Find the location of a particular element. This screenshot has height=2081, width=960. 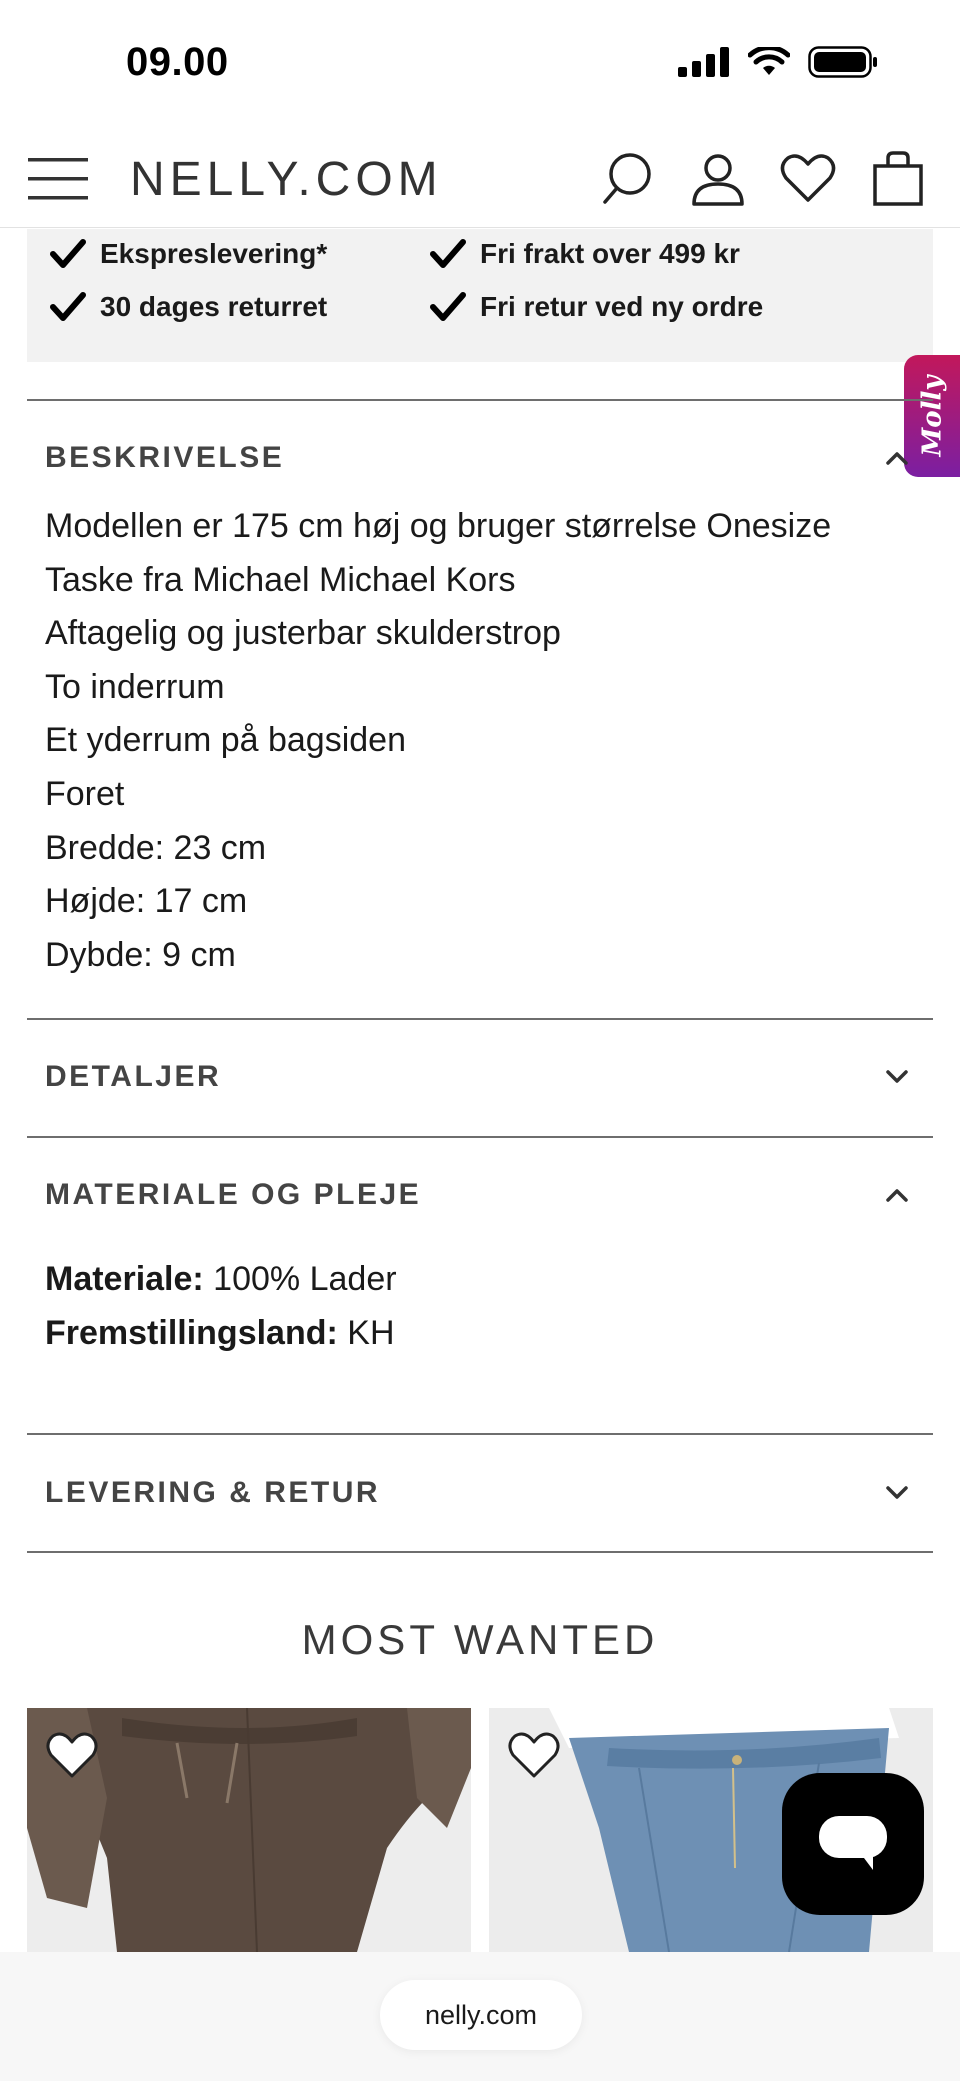

usp-item: 30 dages returret is located at coordinates (188, 307).